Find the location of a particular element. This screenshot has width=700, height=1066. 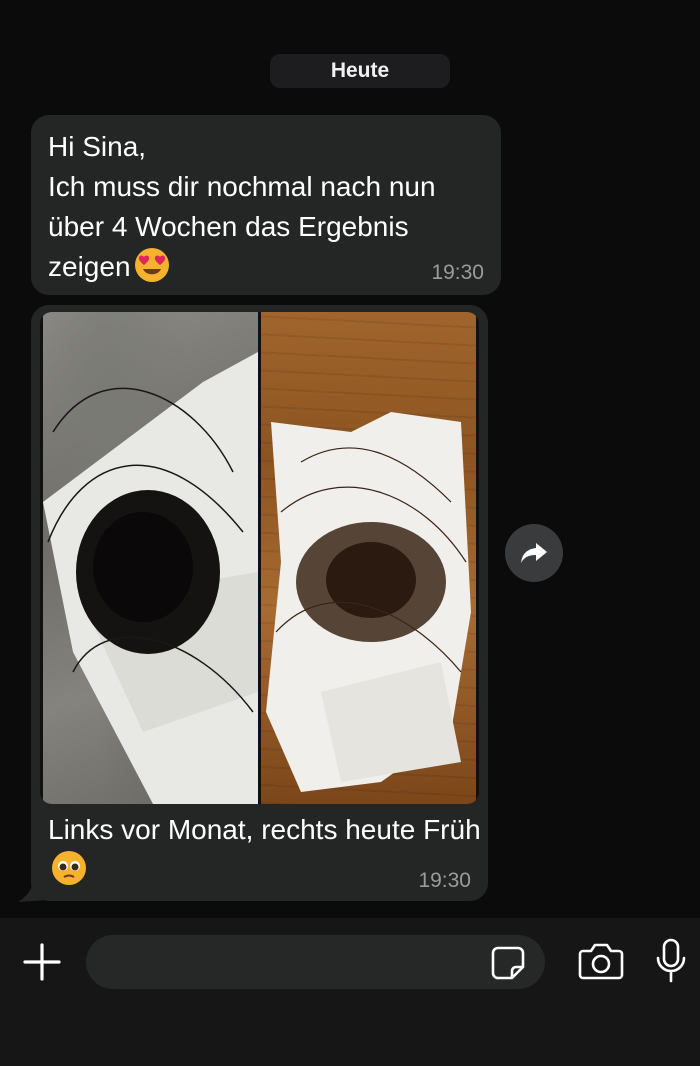

microphone-icon is located at coordinates (671, 960).